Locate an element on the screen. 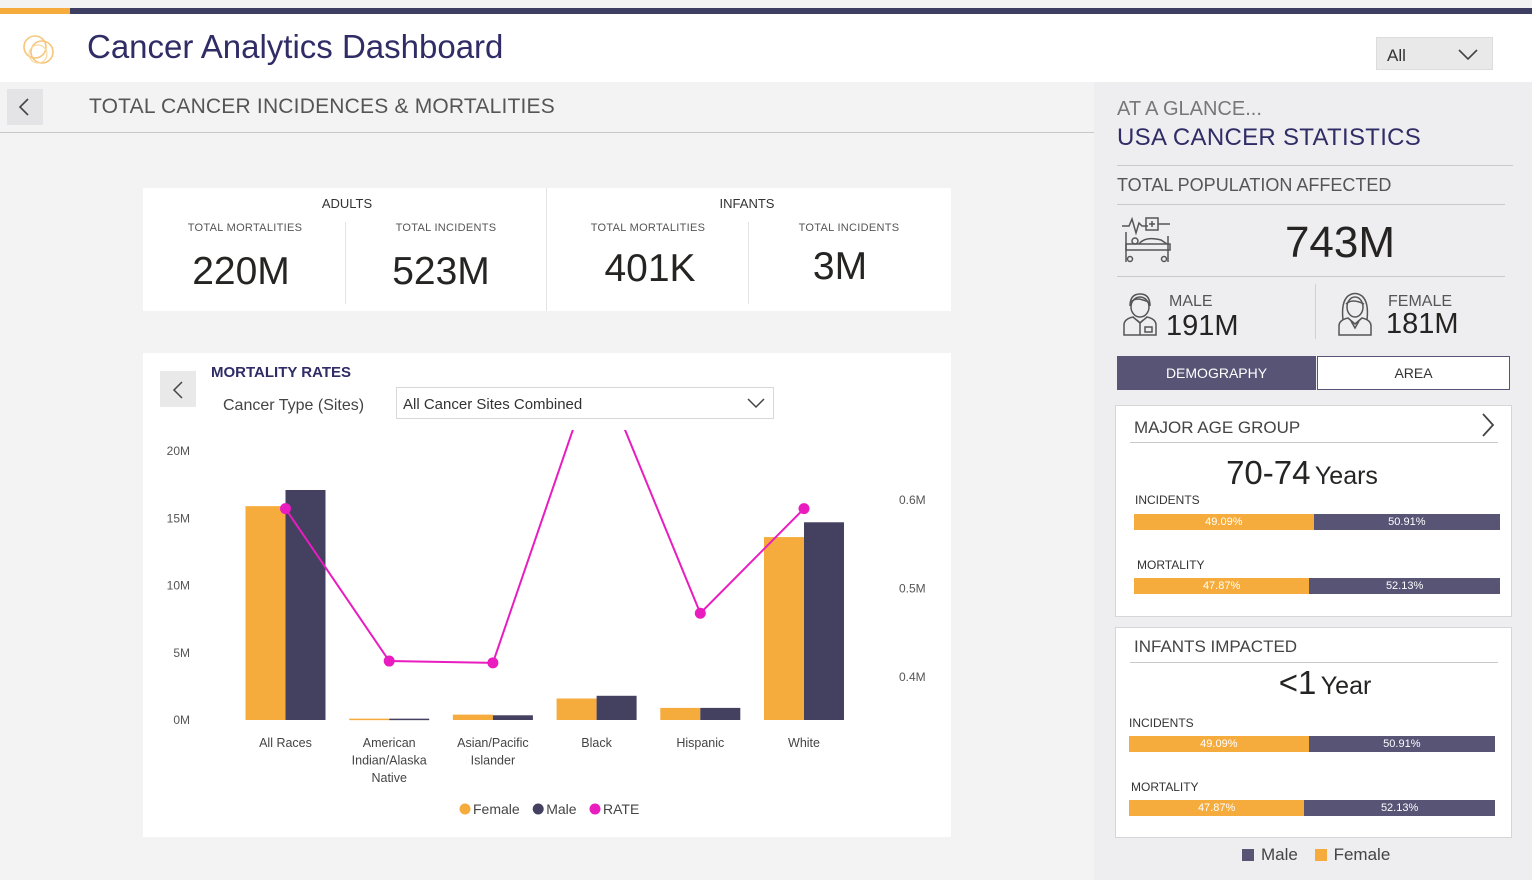  left-axis-tick-label: 20M is located at coordinates (178, 451).